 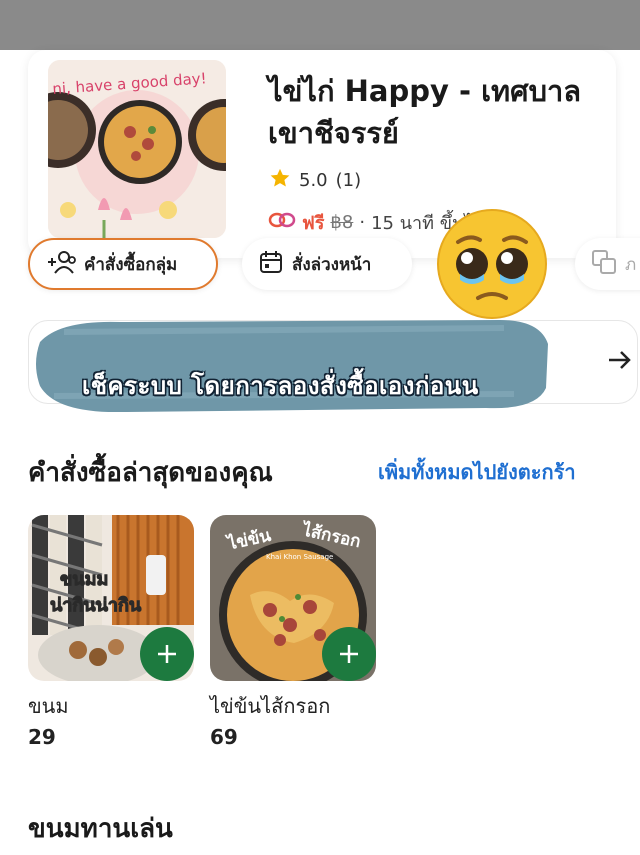 What do you see at coordinates (224, 737) in the screenshot?
I see `product-price: 69` at bounding box center [224, 737].